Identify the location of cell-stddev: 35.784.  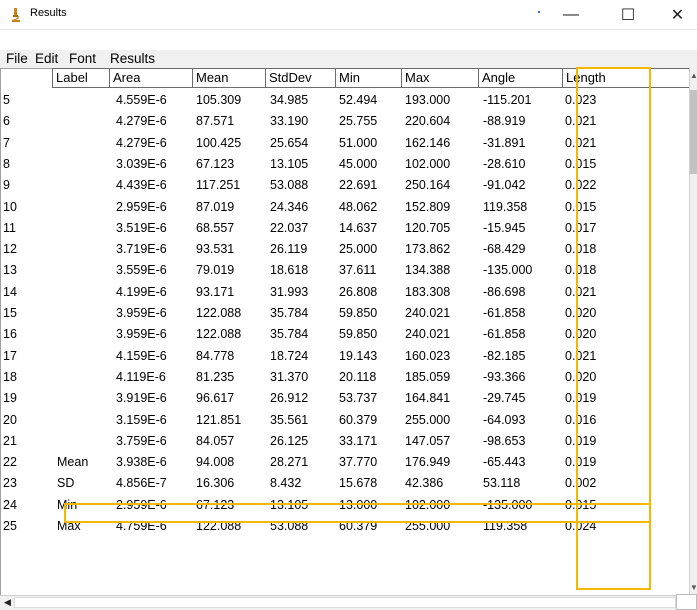
(289, 334).